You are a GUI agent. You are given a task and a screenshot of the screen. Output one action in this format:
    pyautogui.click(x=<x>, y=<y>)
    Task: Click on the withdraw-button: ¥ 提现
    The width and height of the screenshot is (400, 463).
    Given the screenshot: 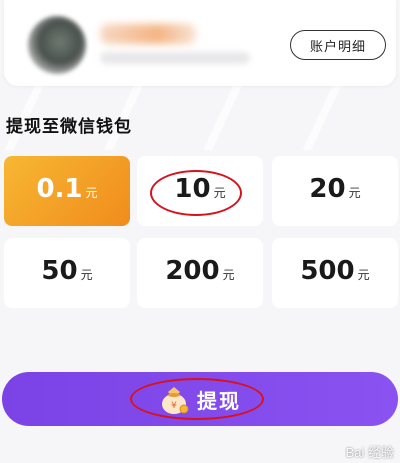 What is the action you would take?
    pyautogui.click(x=200, y=399)
    